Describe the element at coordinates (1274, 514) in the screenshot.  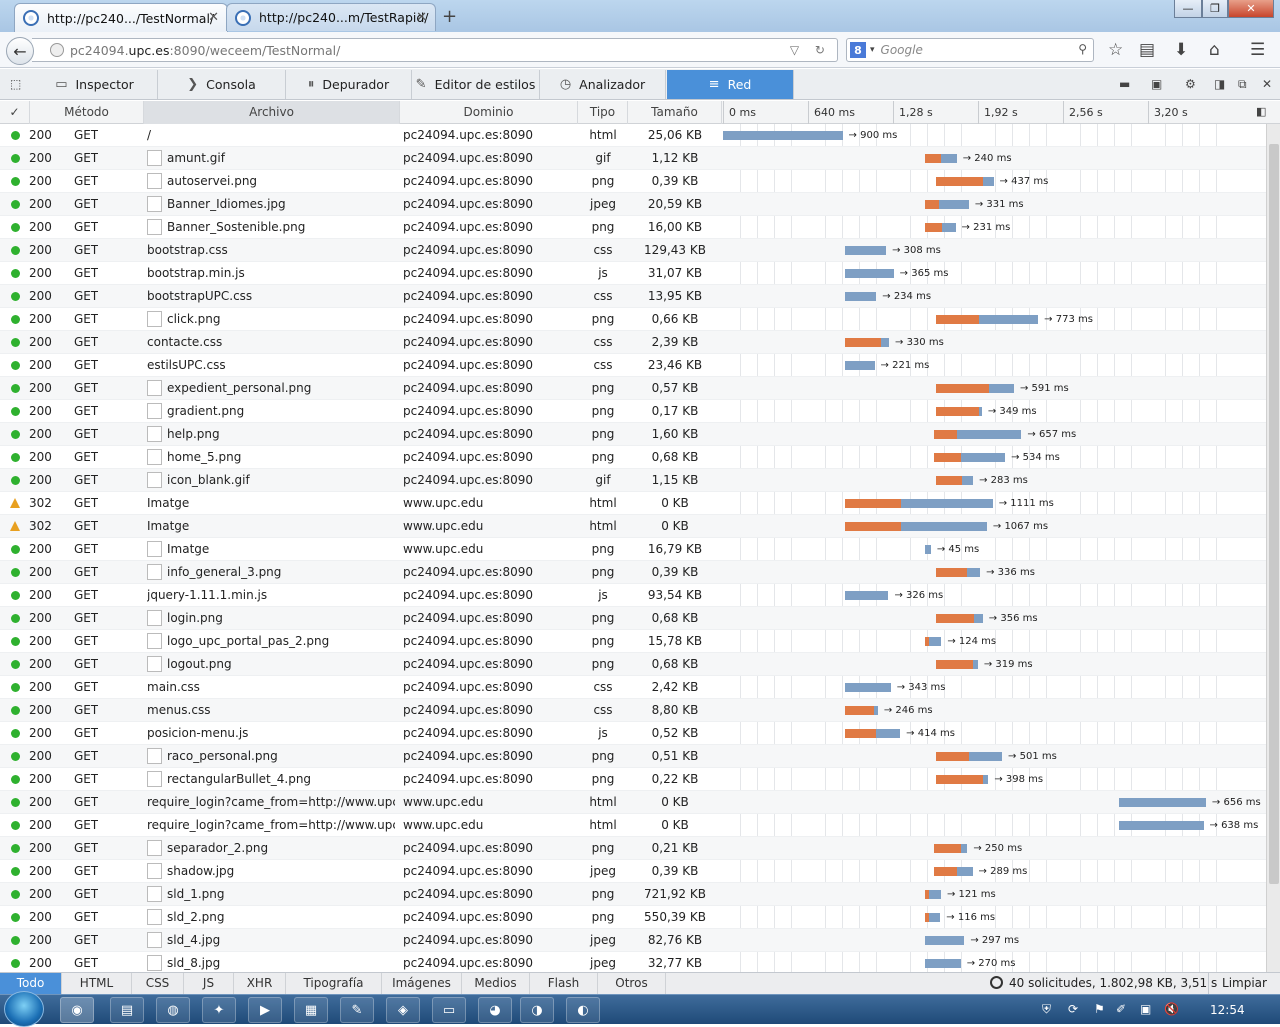
I see `scrollbar-thumb` at that location.